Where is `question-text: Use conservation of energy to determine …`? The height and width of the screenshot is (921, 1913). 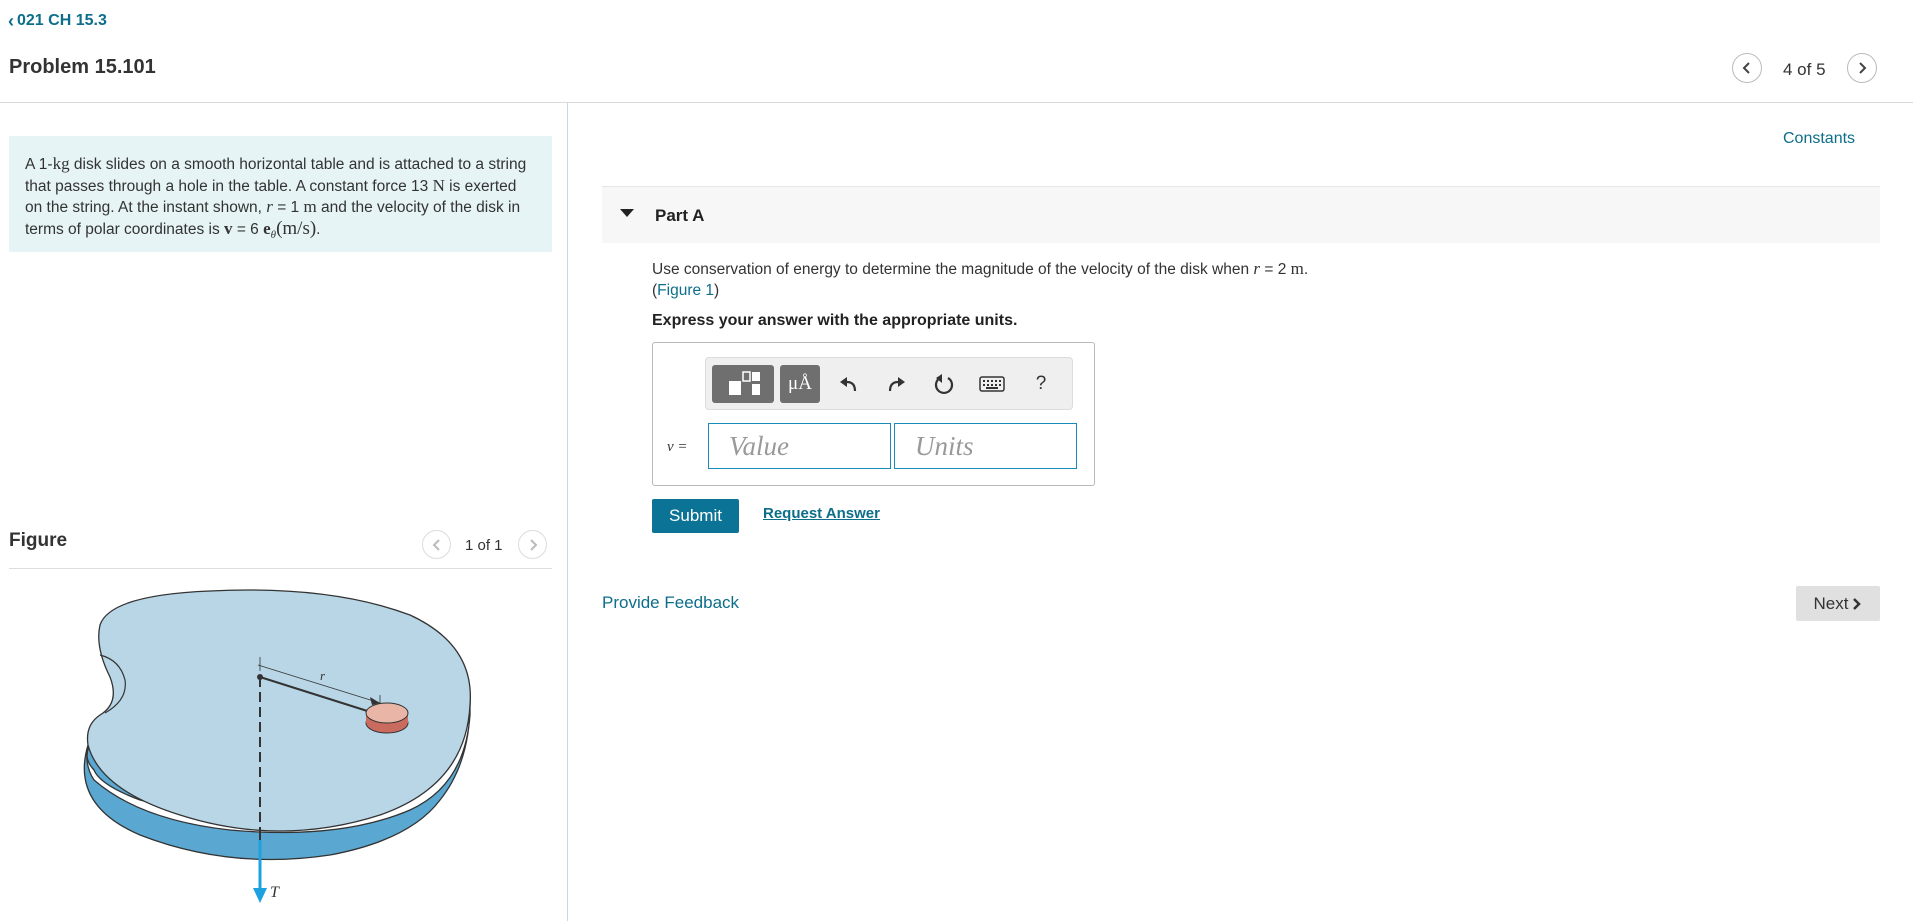 question-text: Use conservation of energy to determine … is located at coordinates (953, 269).